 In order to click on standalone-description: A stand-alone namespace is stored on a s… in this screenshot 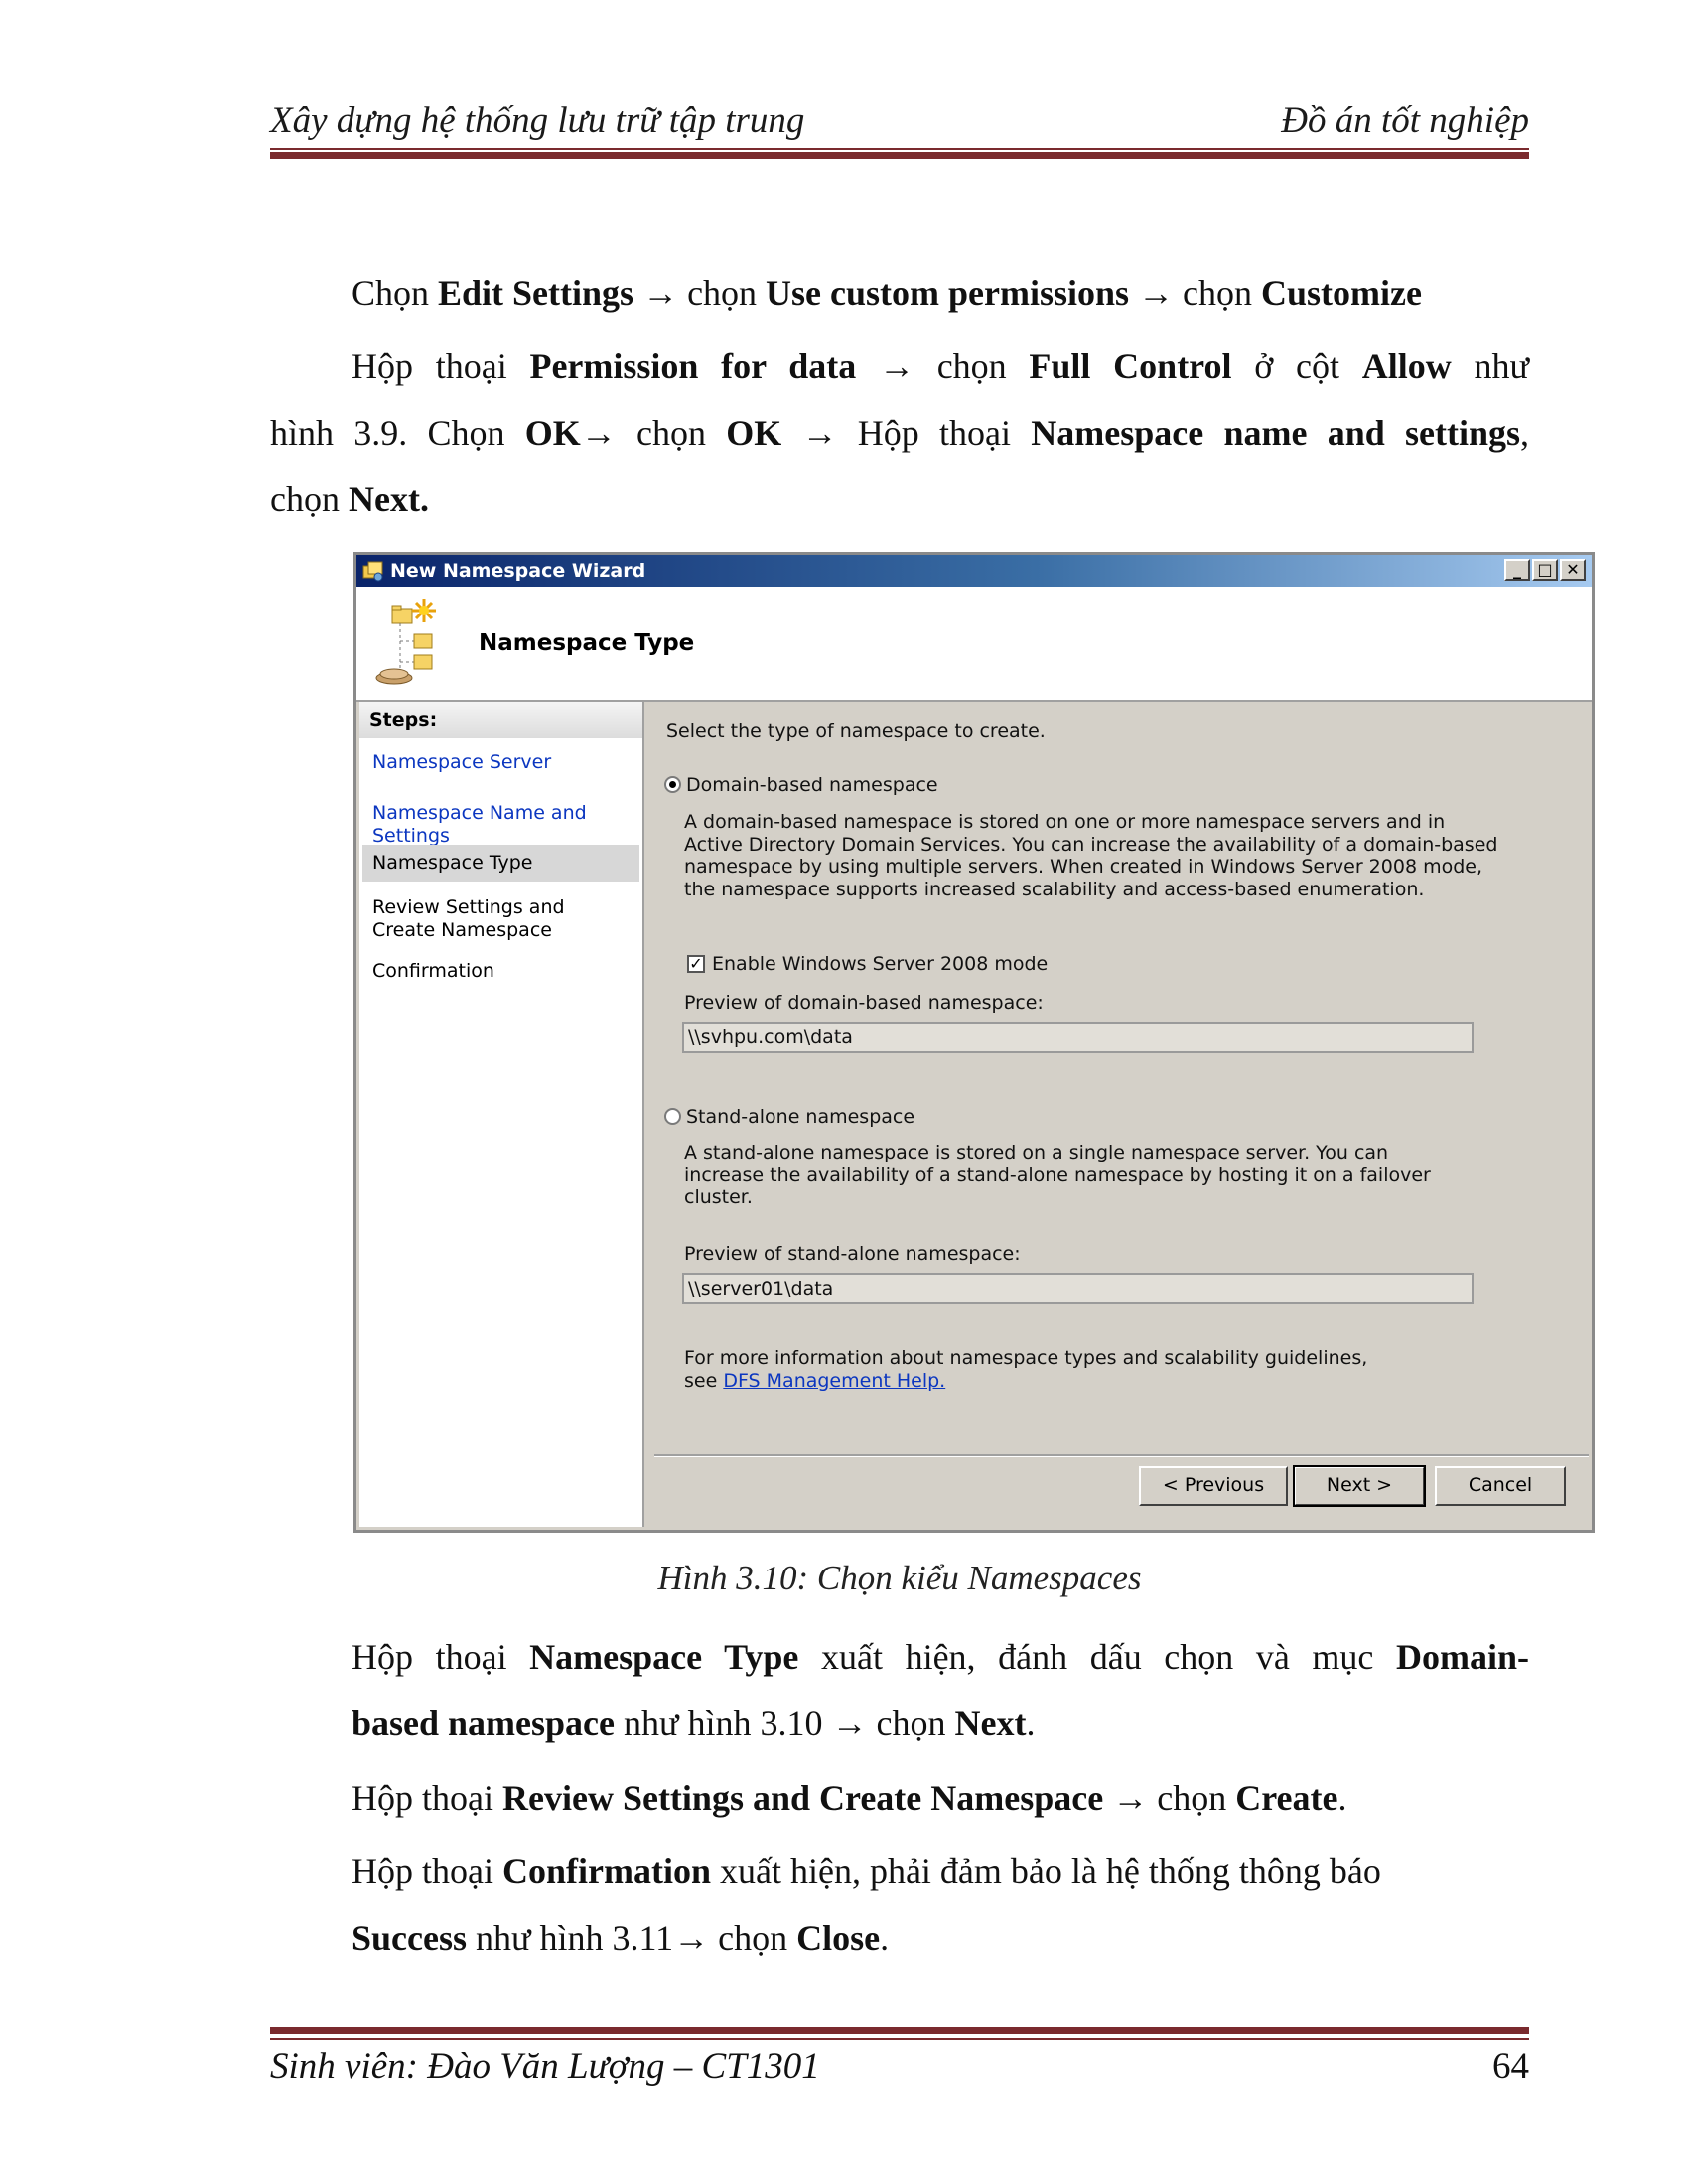, I will do `click(1057, 1175)`.